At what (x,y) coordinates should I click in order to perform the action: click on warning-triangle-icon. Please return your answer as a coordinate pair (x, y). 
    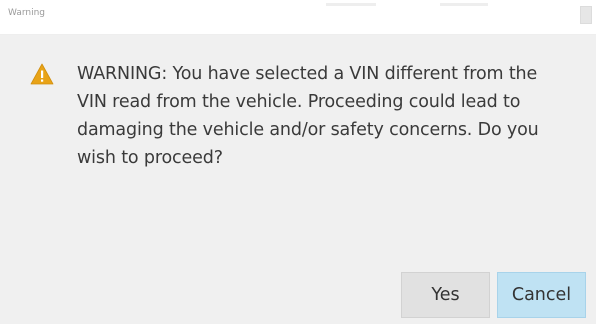
    Looking at the image, I should click on (42, 74).